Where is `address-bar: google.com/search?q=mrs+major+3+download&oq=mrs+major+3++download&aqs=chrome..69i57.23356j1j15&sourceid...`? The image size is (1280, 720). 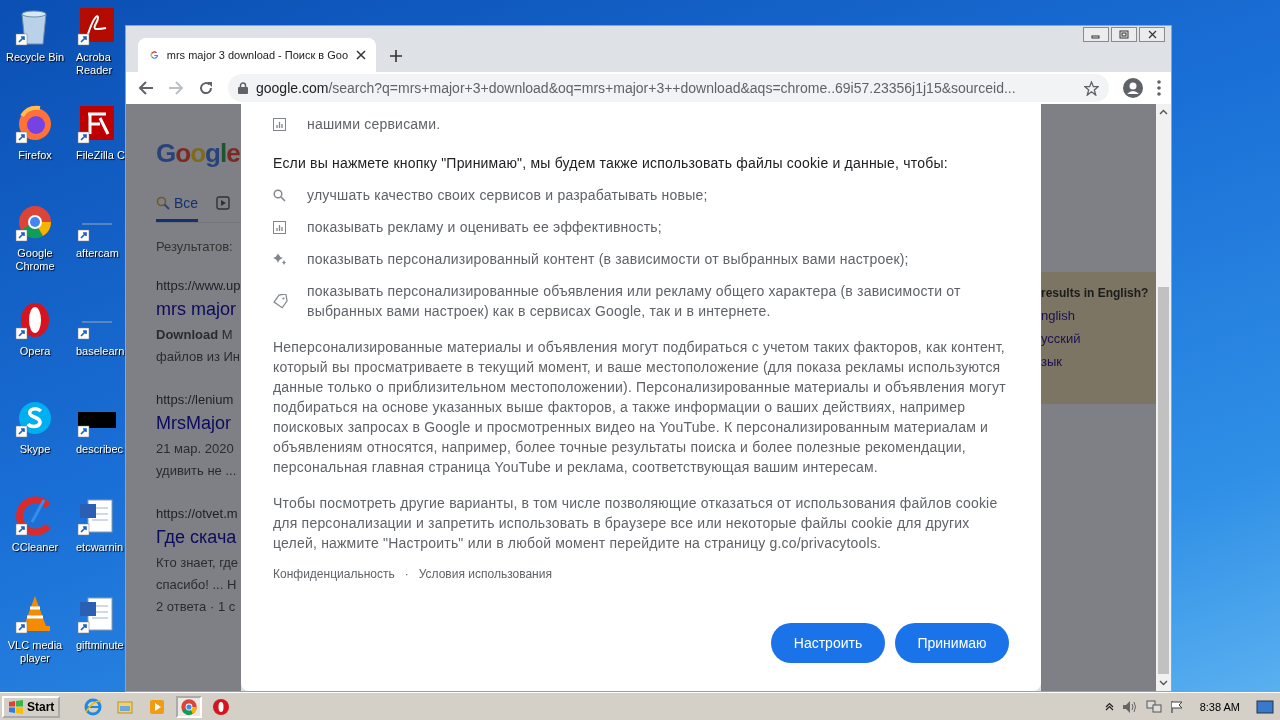
address-bar: google.com/search?q=mrs+major+3+download&oq=mrs+major+3++download&aqs=chrome..69i57.23356j1j15&sourceid... is located at coordinates (668, 88).